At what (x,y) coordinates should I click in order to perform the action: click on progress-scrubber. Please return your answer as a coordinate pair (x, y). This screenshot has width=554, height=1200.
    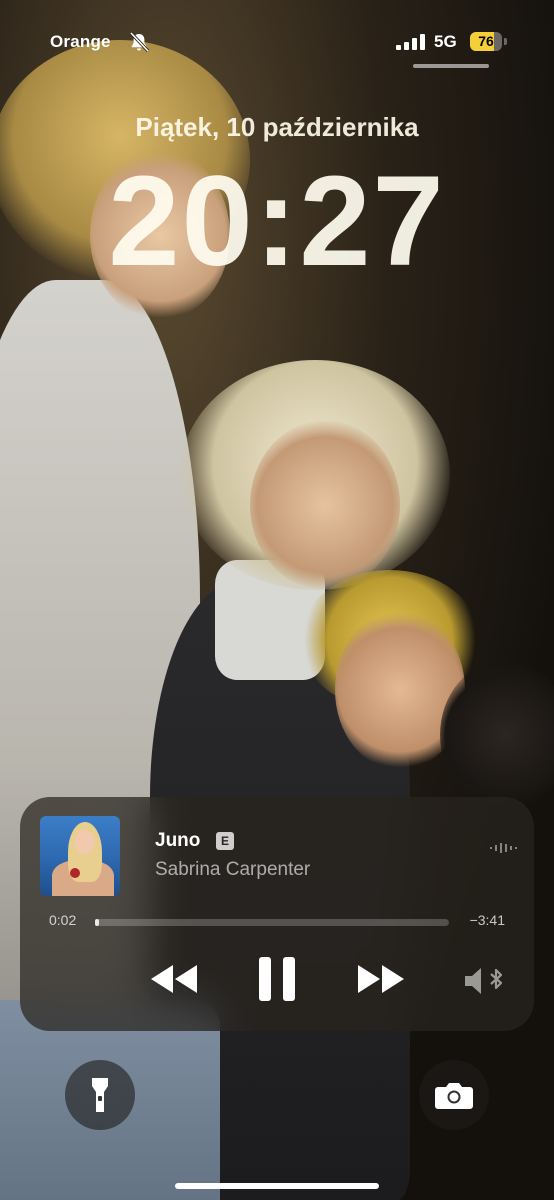
    Looking at the image, I should click on (272, 922).